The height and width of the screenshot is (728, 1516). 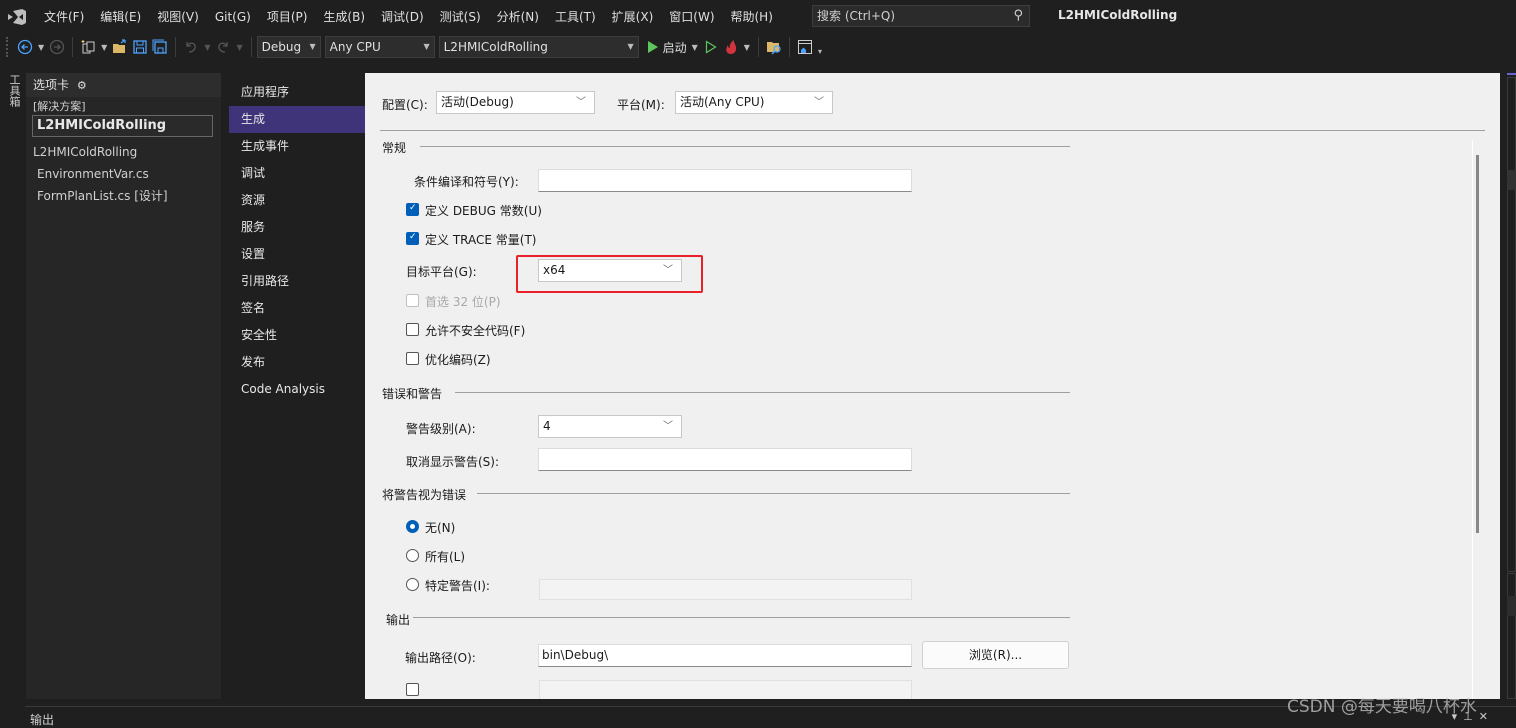 I want to click on properties-dock-tab, so click(x=1511, y=636).